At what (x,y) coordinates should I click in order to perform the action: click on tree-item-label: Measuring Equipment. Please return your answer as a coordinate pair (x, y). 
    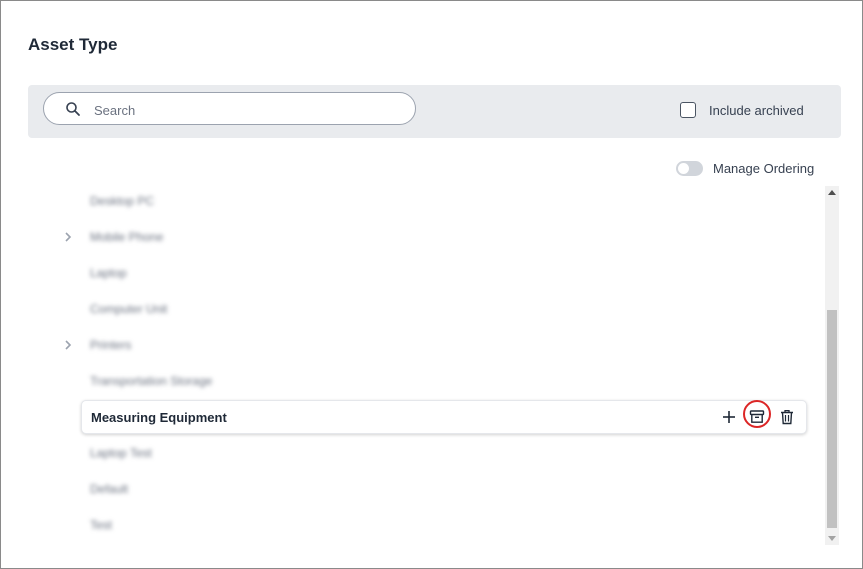
    Looking at the image, I should click on (159, 417).